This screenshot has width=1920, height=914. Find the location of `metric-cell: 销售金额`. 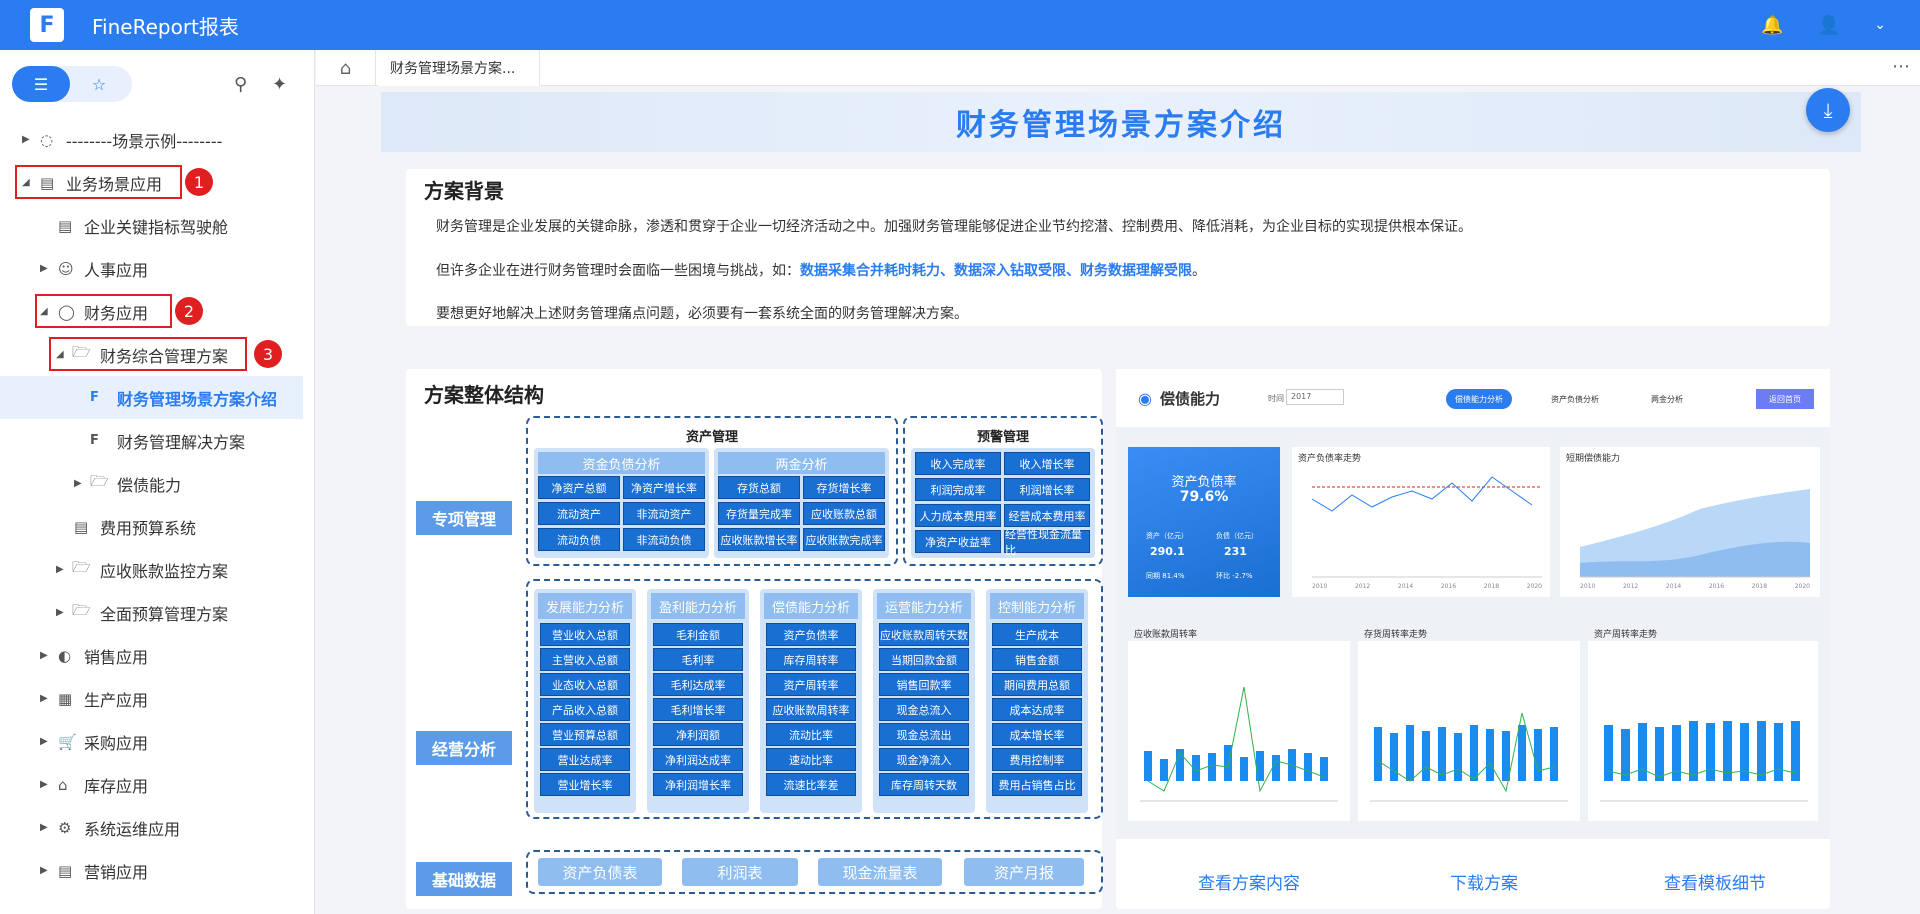

metric-cell: 销售金额 is located at coordinates (1037, 659).